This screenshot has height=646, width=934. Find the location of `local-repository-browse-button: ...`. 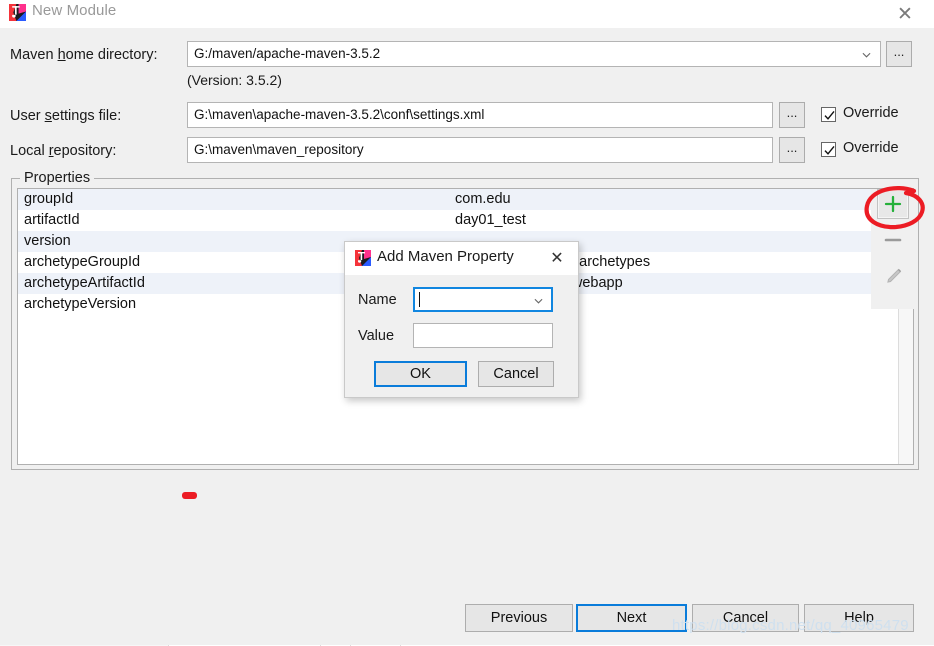

local-repository-browse-button: ... is located at coordinates (792, 150).